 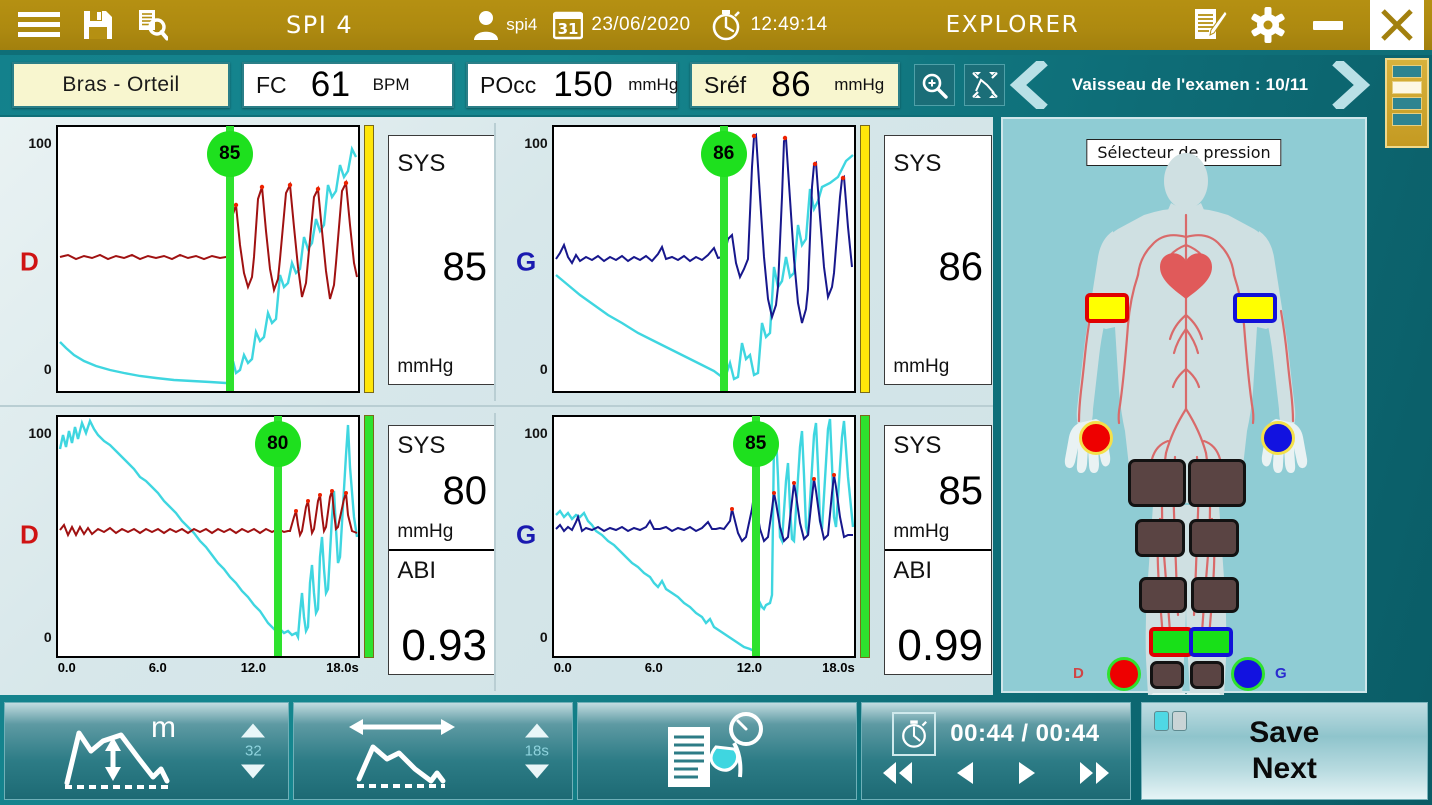 What do you see at coordinates (938, 550) in the screenshot?
I see `readout-bottom-right: SYS 85 mmHg ABI 0.99` at bounding box center [938, 550].